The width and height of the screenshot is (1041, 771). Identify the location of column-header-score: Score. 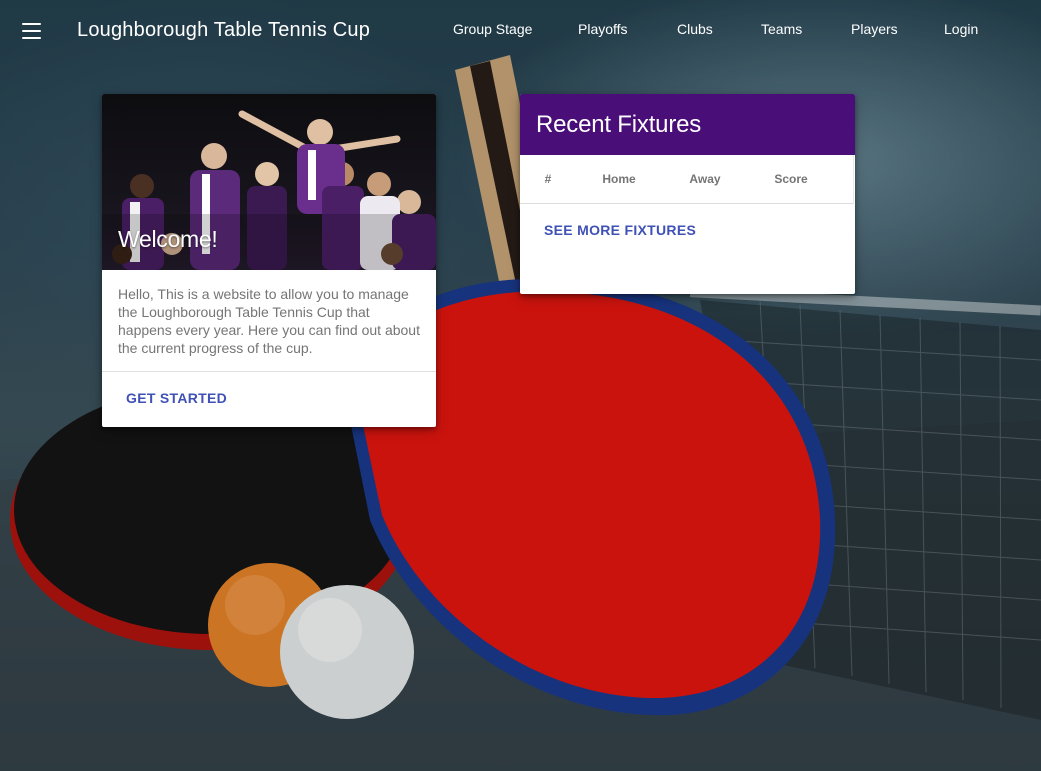
(791, 179).